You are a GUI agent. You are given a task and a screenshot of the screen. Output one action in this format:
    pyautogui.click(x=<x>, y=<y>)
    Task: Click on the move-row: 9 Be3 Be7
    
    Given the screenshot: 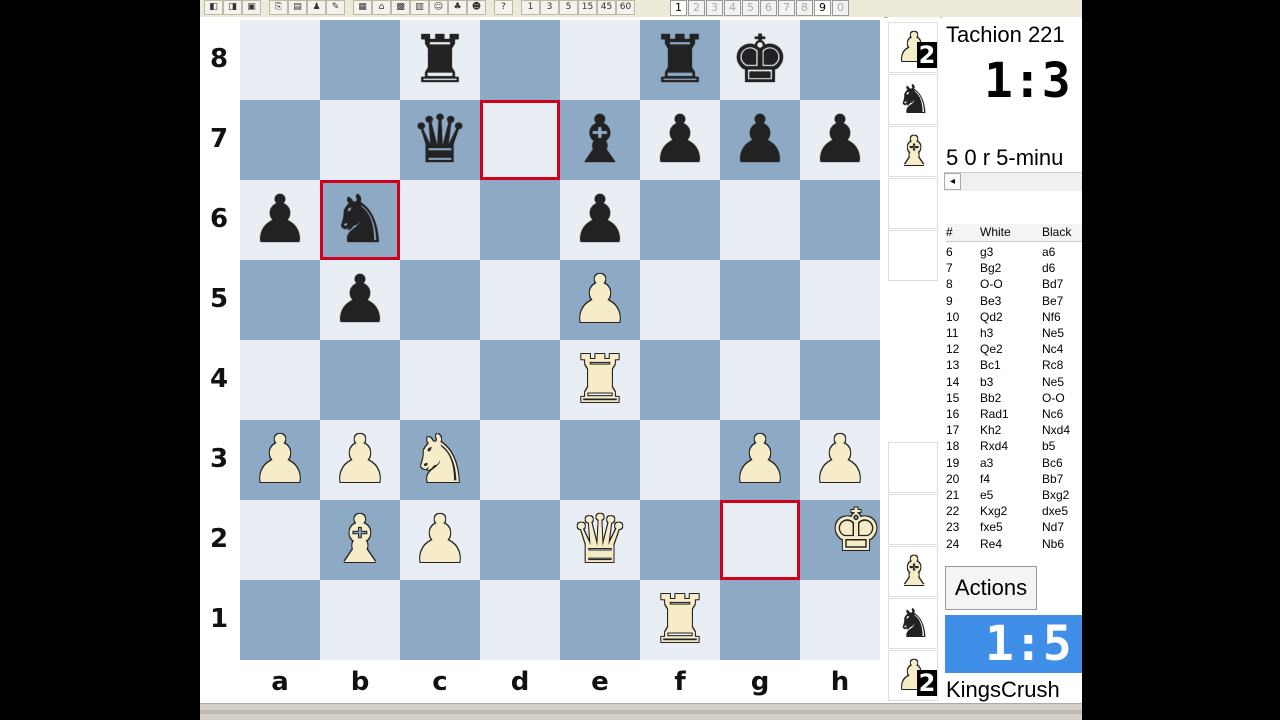 What is the action you would take?
    pyautogui.click(x=1014, y=301)
    